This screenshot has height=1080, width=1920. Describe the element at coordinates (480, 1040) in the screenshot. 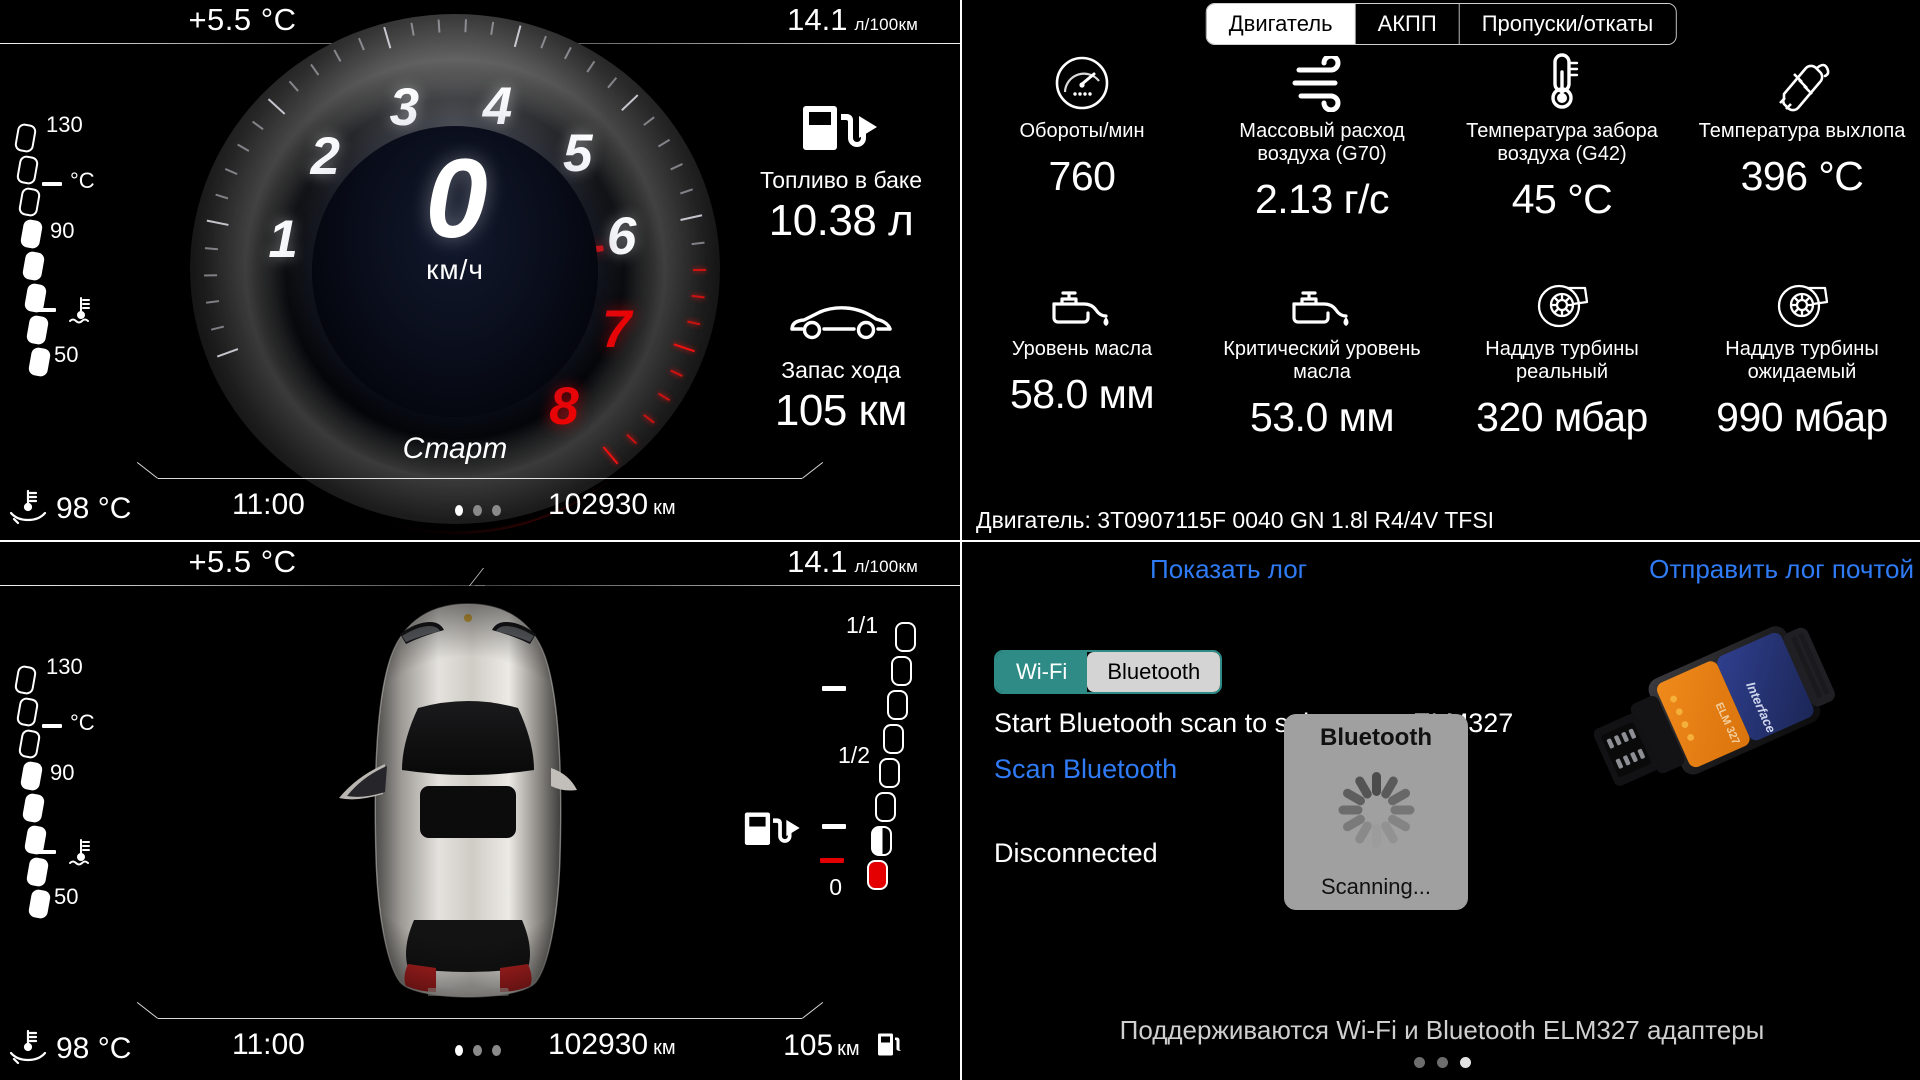

I see `cluster-bottom-bar-2: 98 °C 11:00 102930 км 105 км` at that location.